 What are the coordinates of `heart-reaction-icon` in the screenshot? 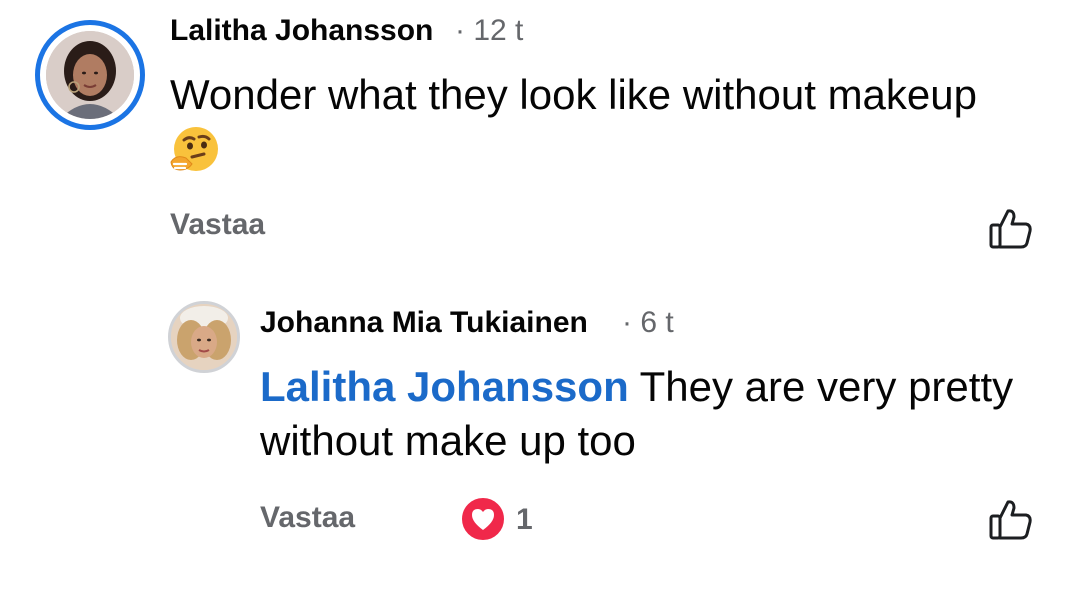 It's located at (483, 519).